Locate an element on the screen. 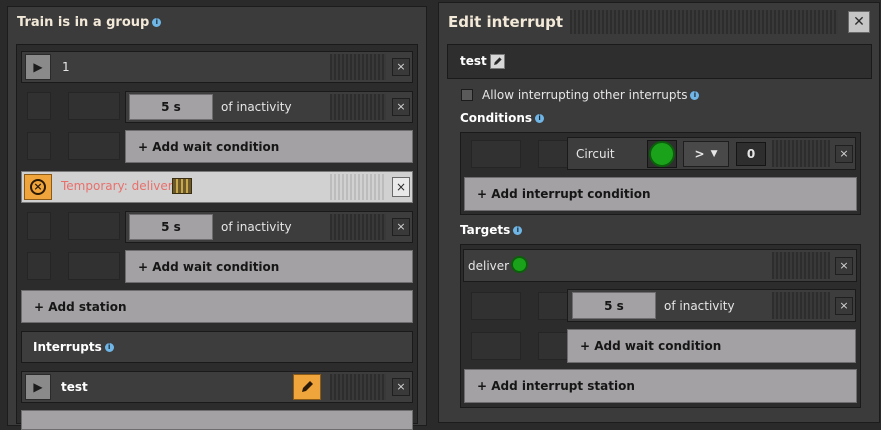  target-station-name: deliver is located at coordinates (489, 266).